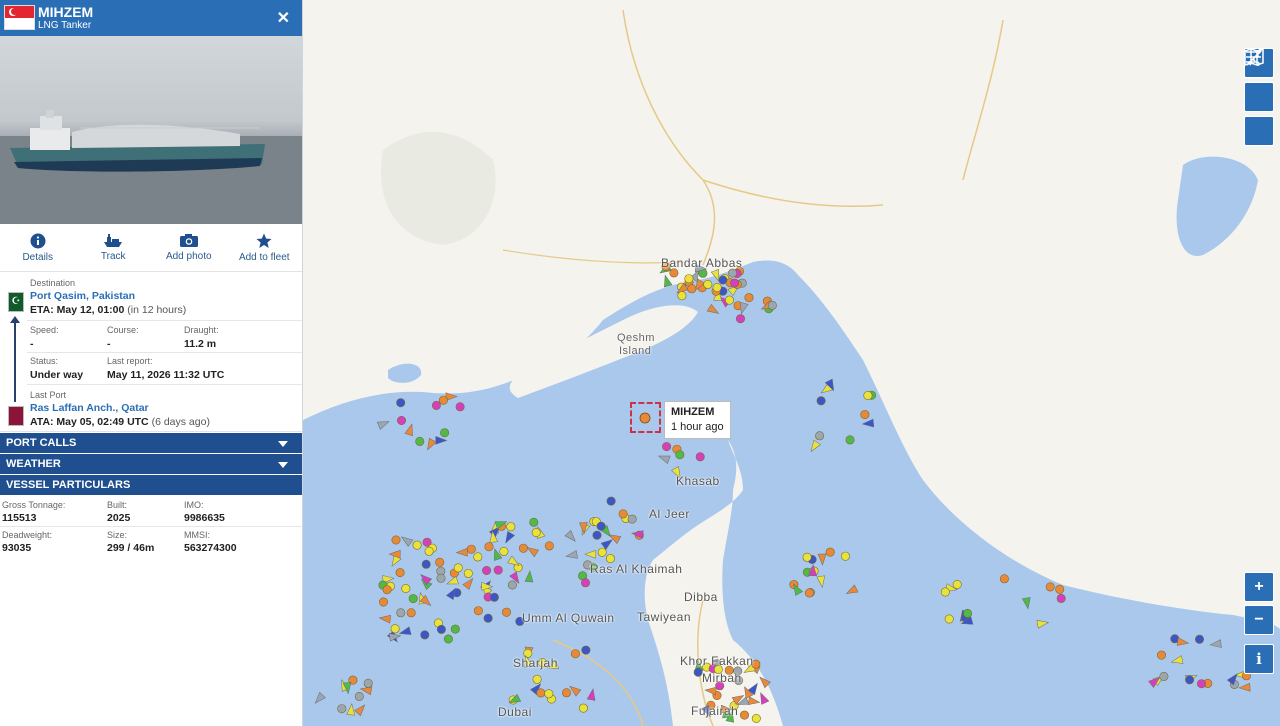 Image resolution: width=1280 pixels, height=726 pixels. I want to click on selected-vessel-marker, so click(645, 417).